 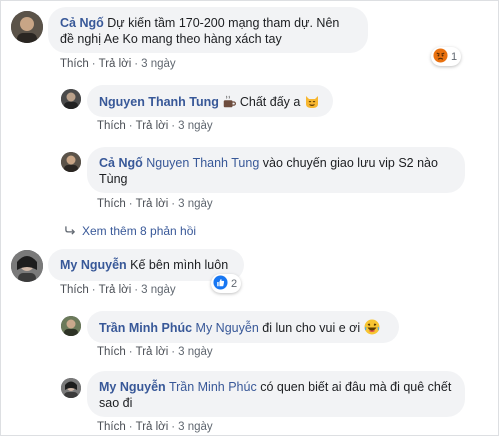 I want to click on view-more-label: Xem thêm 8 phản hồi, so click(x=139, y=231).